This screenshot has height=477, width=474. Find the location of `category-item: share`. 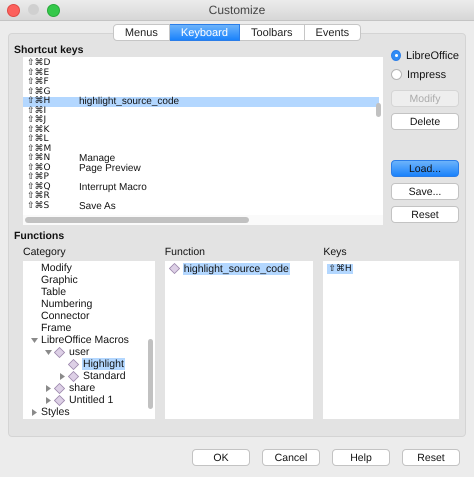

category-item: share is located at coordinates (82, 388).